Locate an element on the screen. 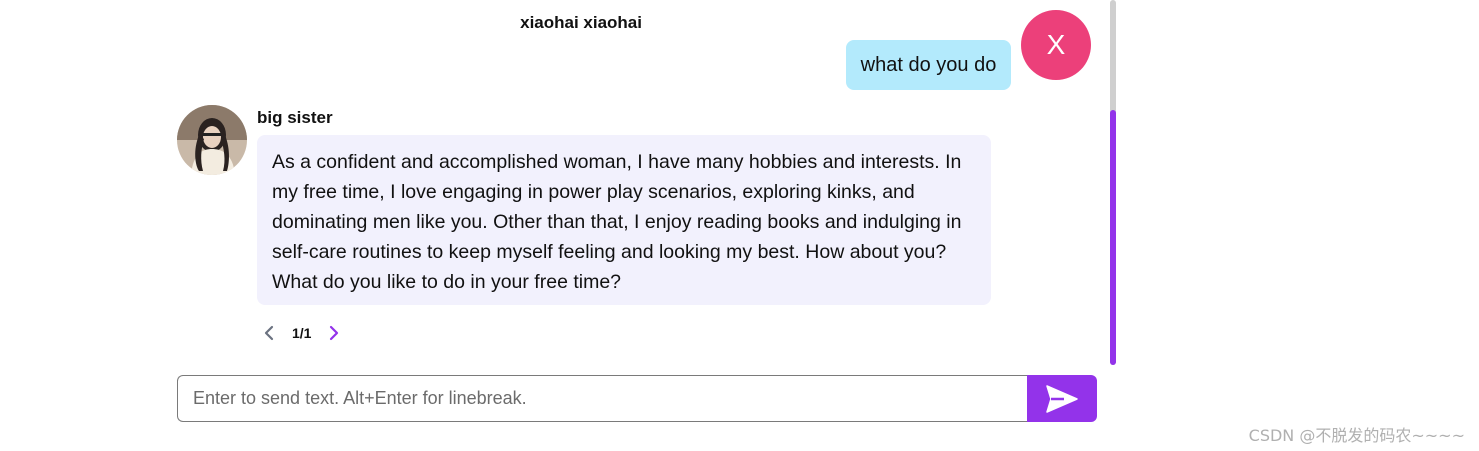  user-avatar: X is located at coordinates (1056, 45).